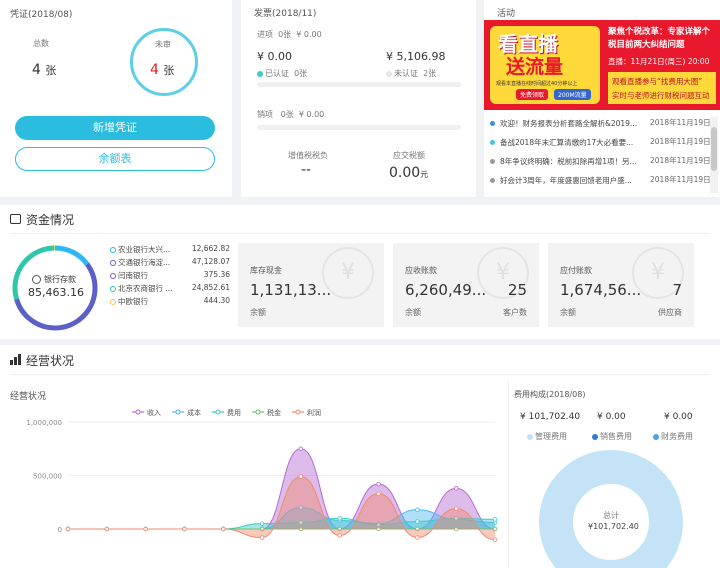  Describe the element at coordinates (306, 170) in the screenshot. I see `vat-value: --` at that location.